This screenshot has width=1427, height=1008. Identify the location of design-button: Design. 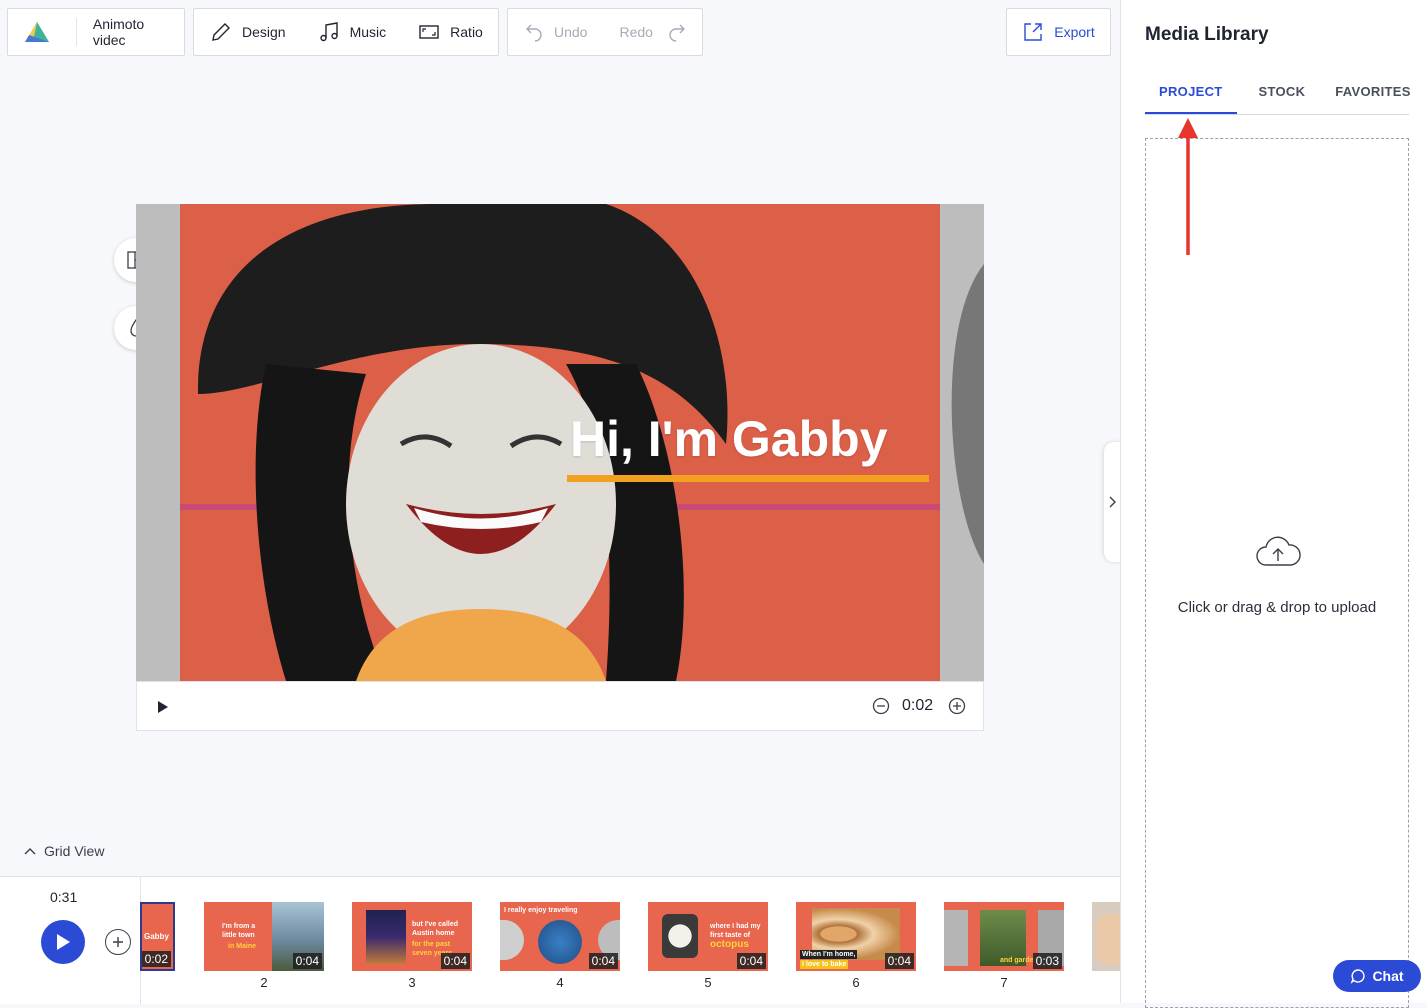
(248, 32).